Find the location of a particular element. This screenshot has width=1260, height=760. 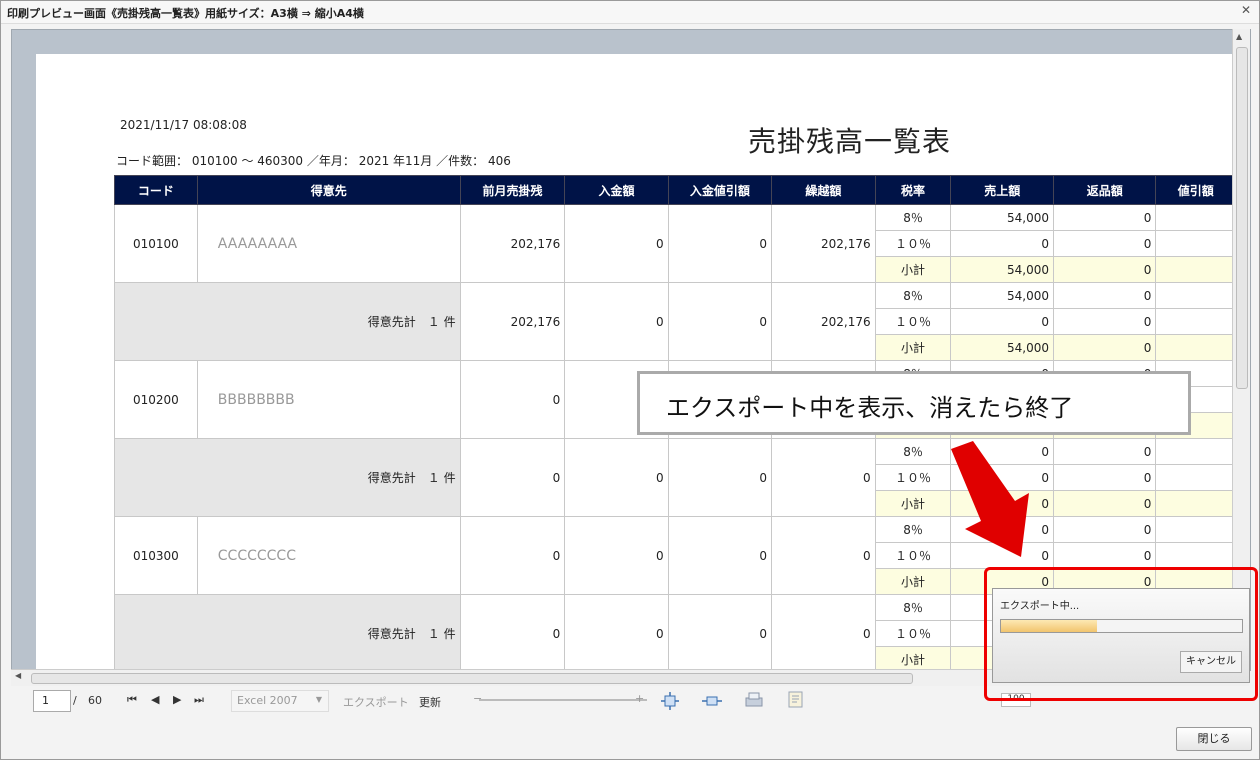

last-page-icon: ⏭ is located at coordinates (199, 700).